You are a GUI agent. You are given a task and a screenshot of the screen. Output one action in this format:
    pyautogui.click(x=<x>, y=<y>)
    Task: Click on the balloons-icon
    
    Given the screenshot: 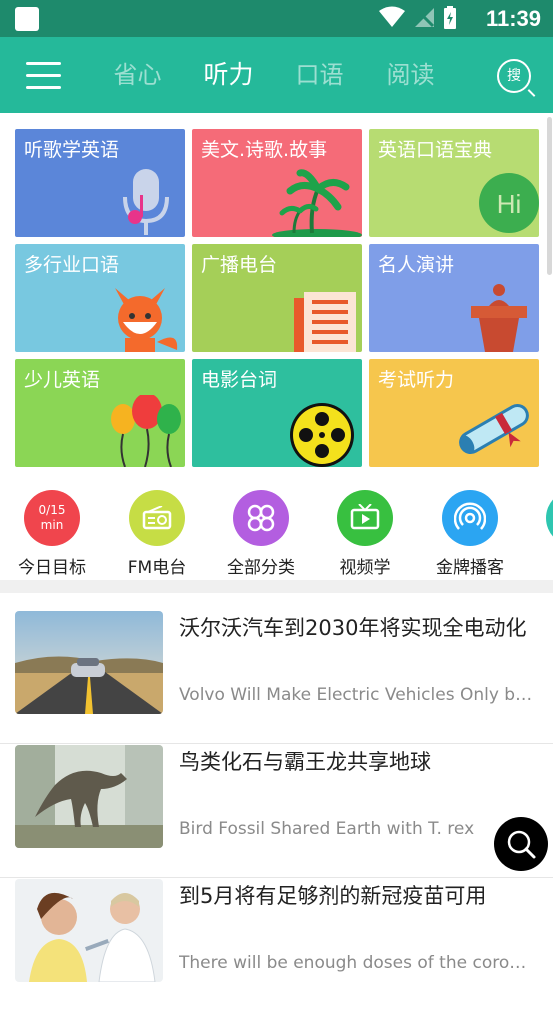 What is the action you would take?
    pyautogui.click(x=146, y=431)
    